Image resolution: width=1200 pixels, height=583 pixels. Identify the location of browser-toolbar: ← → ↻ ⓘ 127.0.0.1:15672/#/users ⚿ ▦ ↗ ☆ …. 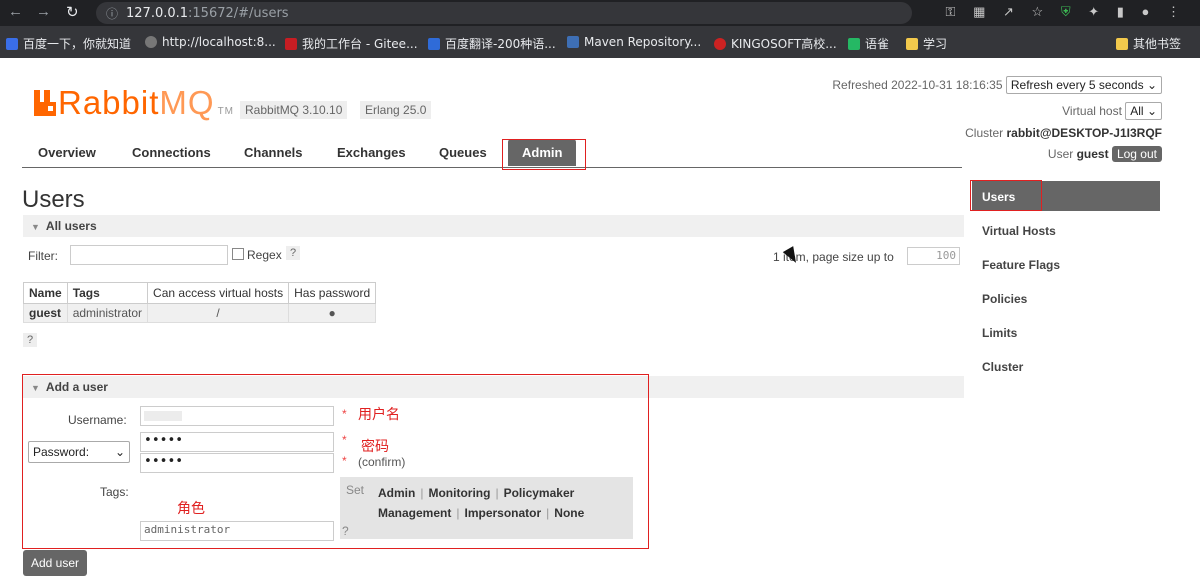
(600, 13).